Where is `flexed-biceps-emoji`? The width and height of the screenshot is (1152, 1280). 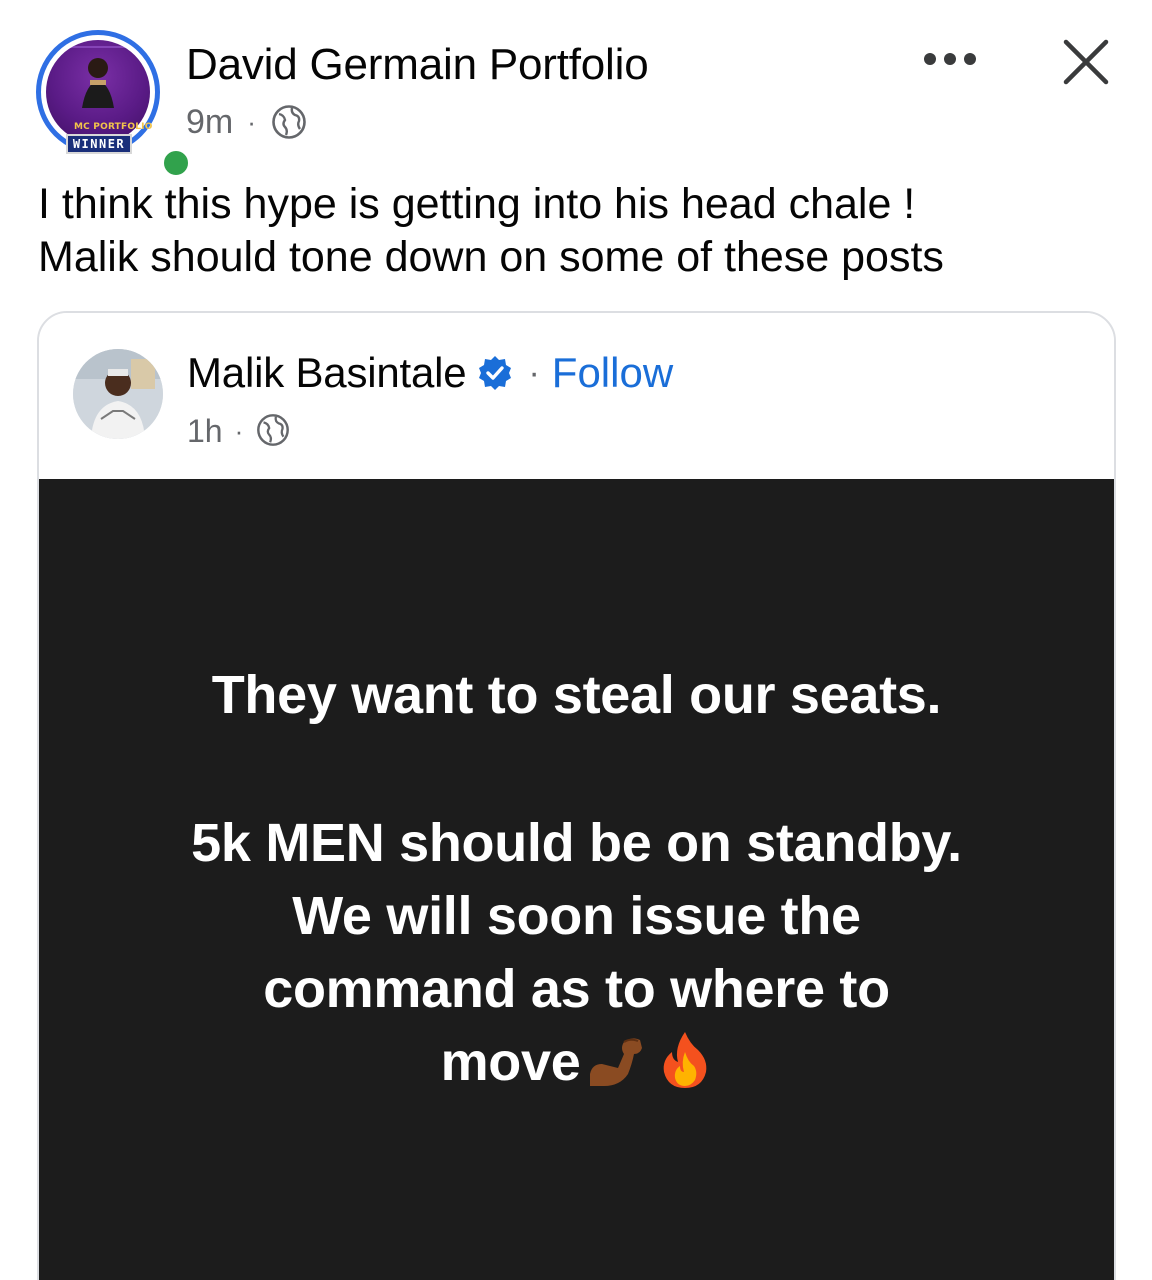
flexed-biceps-emoji is located at coordinates (619, 1071).